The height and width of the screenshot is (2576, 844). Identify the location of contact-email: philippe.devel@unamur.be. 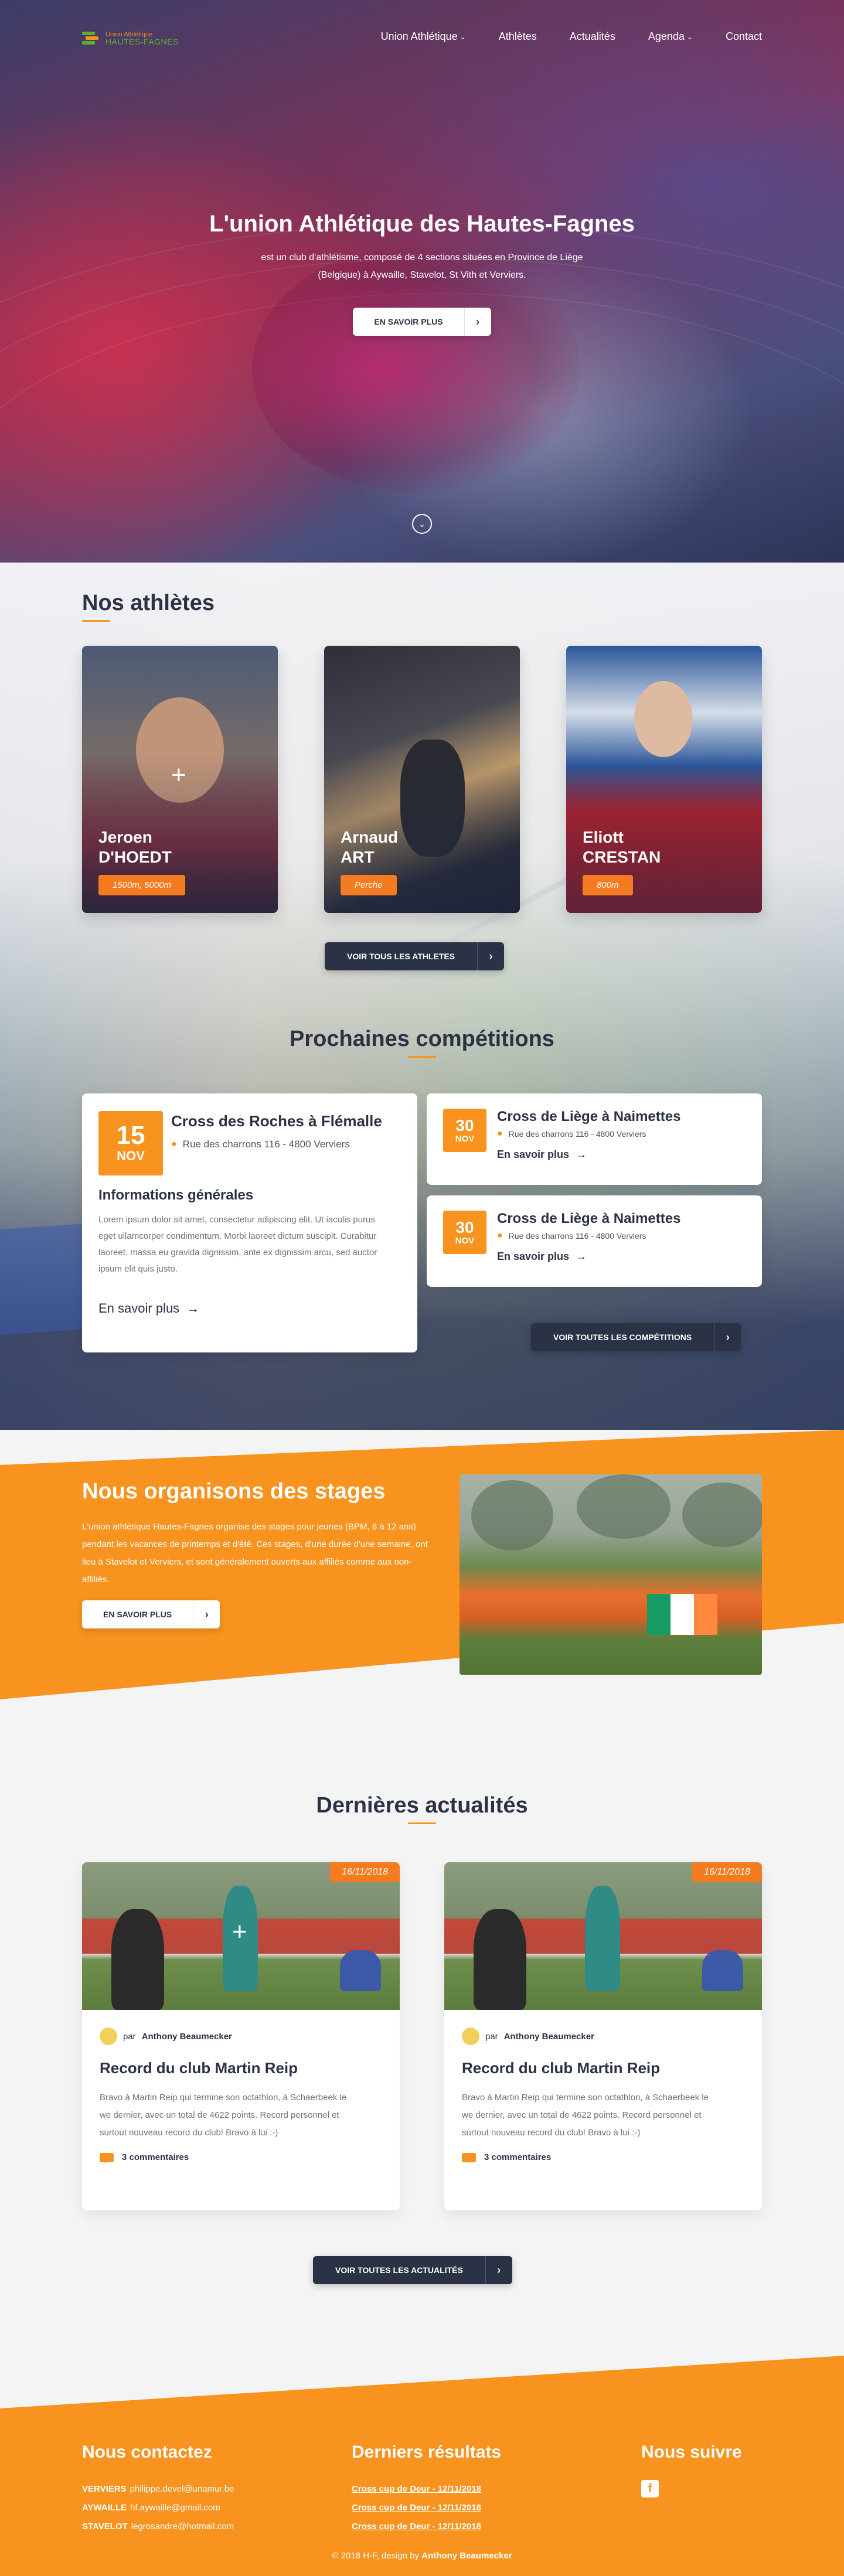
(182, 2489).